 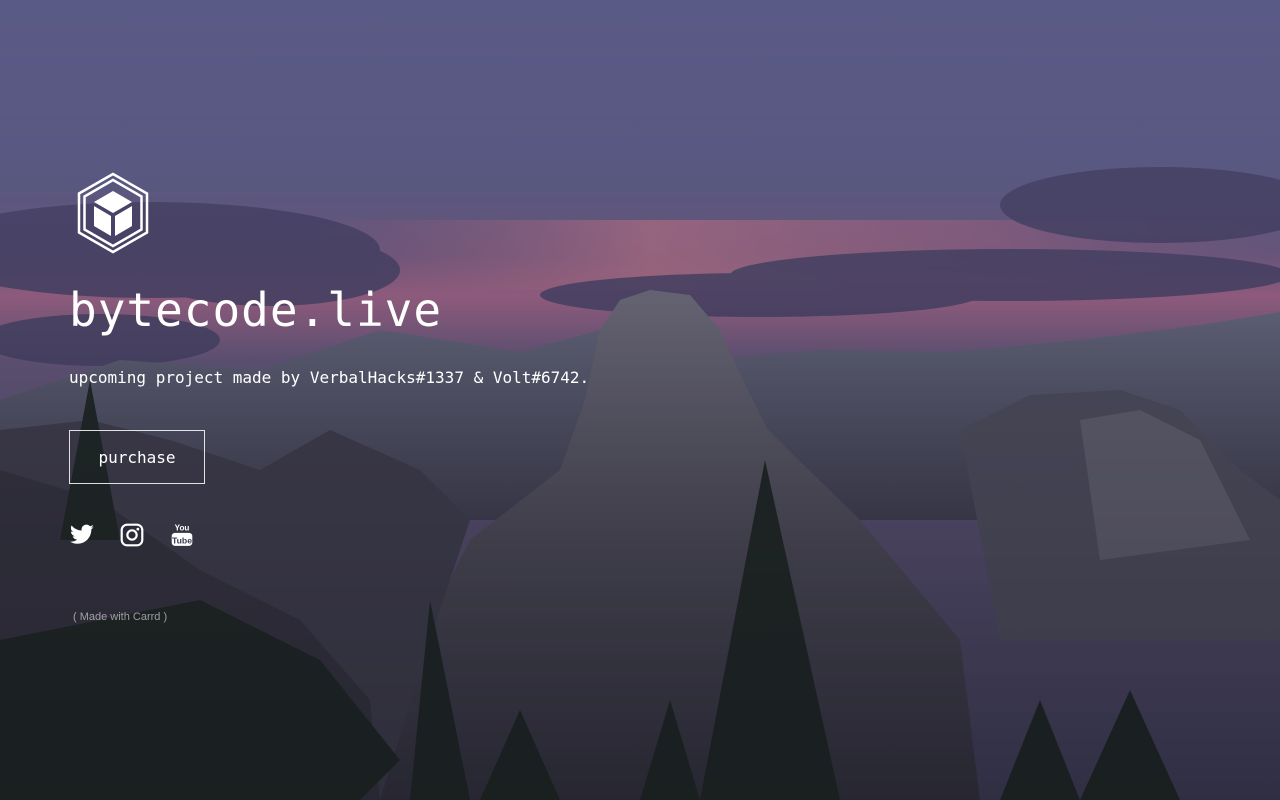 I want to click on twitter-icon, so click(x=82, y=535).